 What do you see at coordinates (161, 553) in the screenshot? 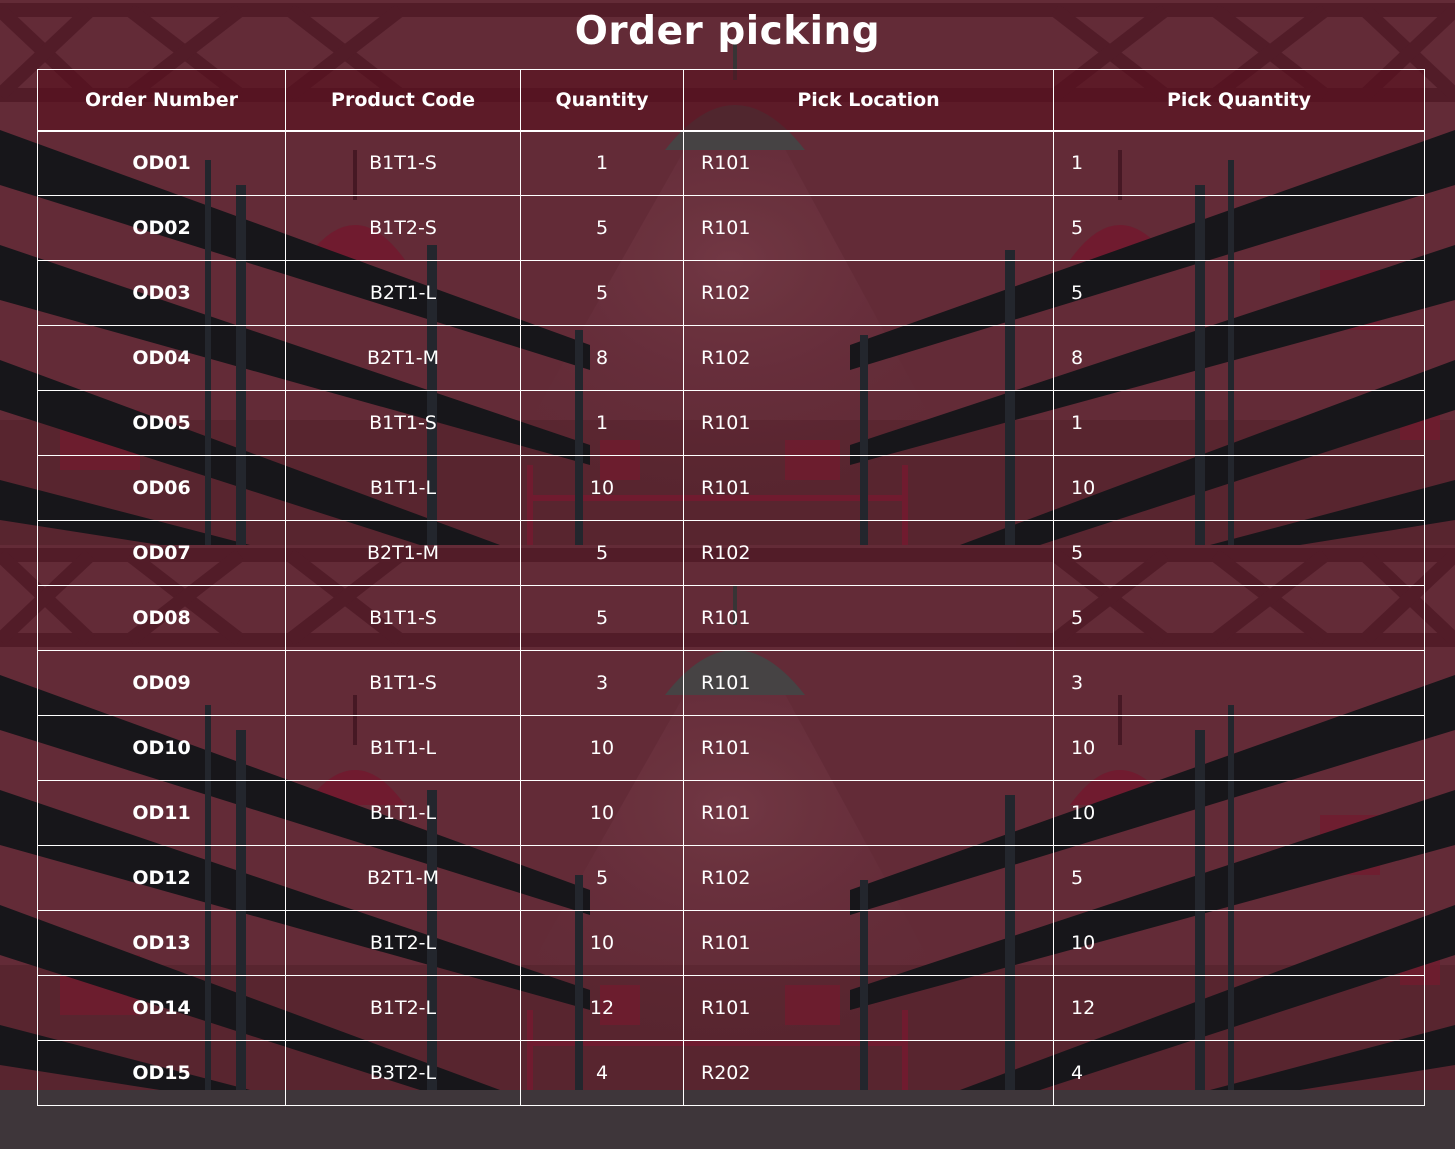
I see `order-number-cell: OD07` at bounding box center [161, 553].